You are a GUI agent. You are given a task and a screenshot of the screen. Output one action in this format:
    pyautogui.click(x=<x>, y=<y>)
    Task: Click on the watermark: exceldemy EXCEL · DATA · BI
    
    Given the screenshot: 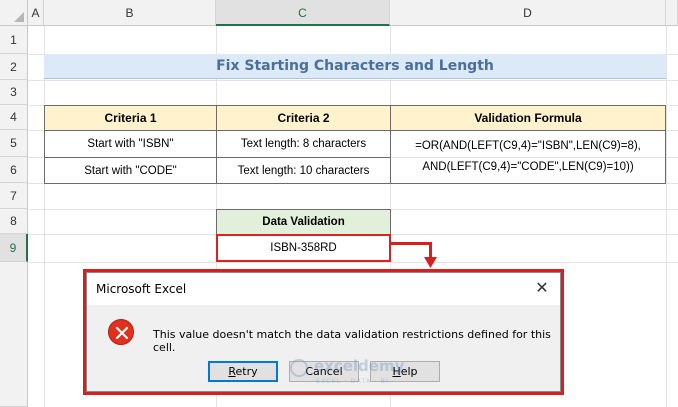 What is the action you would take?
    pyautogui.click(x=375, y=375)
    